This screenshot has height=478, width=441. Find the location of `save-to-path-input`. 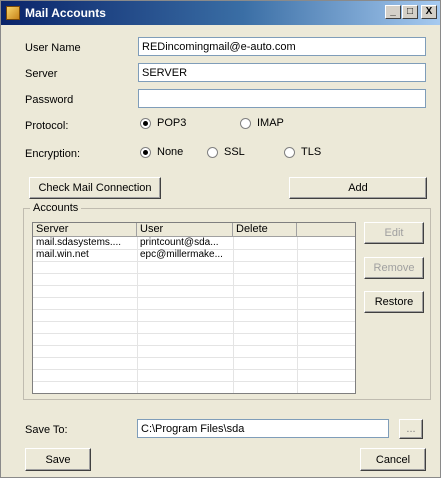

save-to-path-input is located at coordinates (263, 428).